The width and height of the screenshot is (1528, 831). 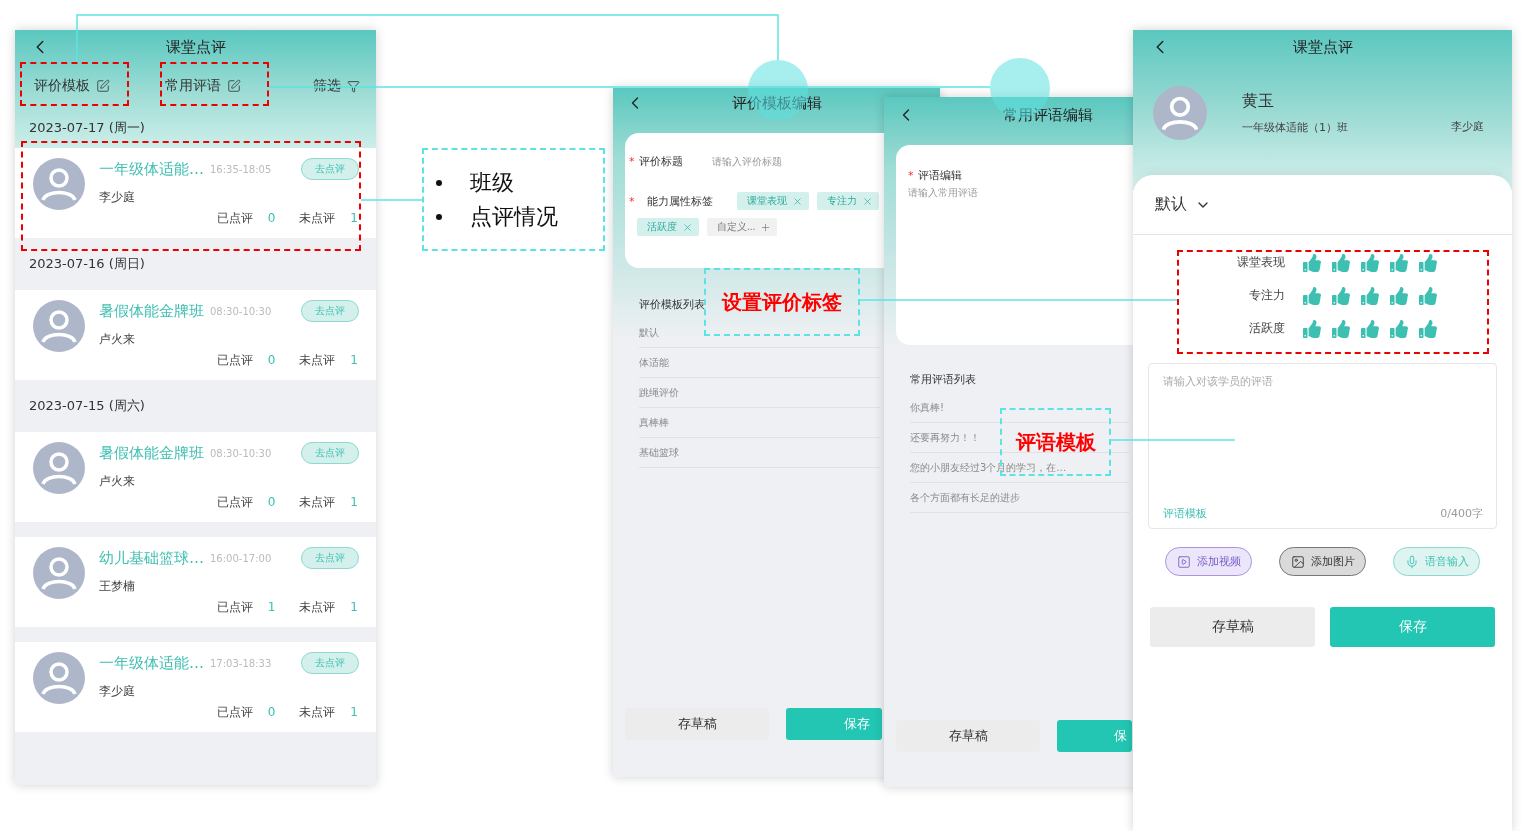 What do you see at coordinates (1208, 561) in the screenshot?
I see `video-button: 添加视频` at bounding box center [1208, 561].